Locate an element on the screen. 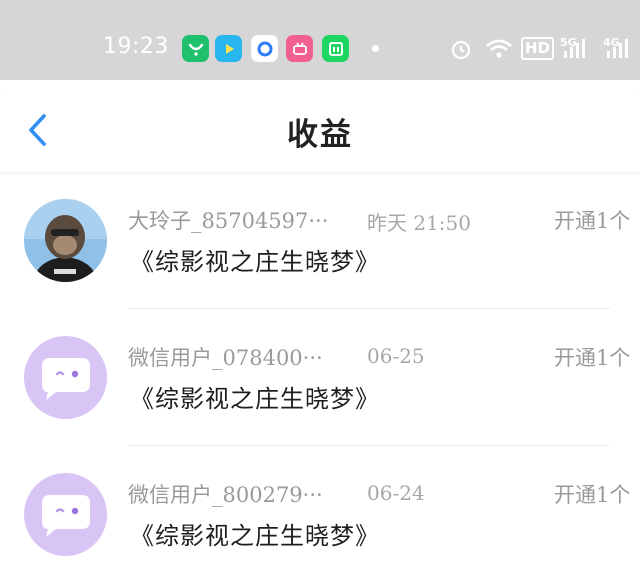 This screenshot has height=572, width=640. username: 微信用户_800279··· is located at coordinates (225, 495).